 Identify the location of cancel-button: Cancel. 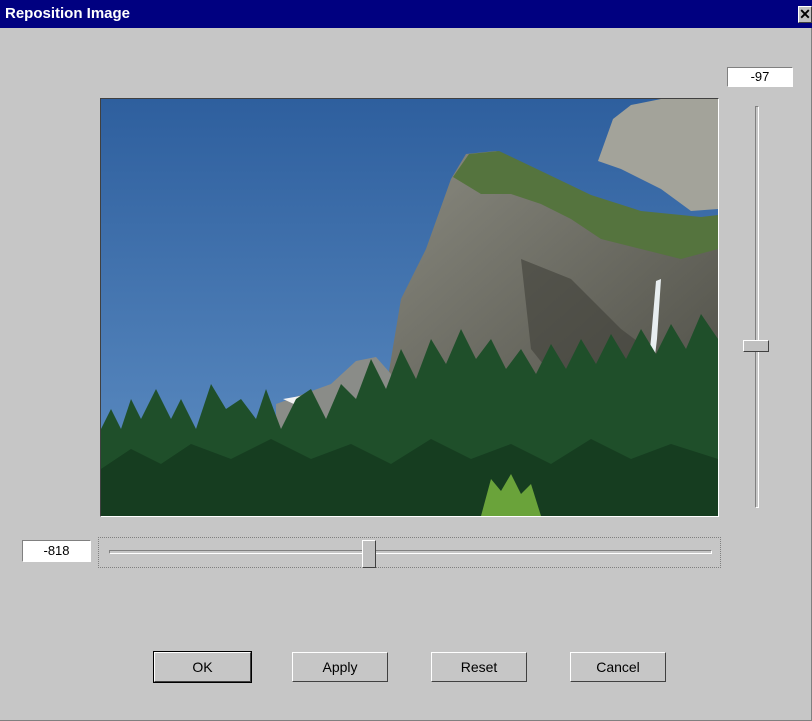
(618, 667).